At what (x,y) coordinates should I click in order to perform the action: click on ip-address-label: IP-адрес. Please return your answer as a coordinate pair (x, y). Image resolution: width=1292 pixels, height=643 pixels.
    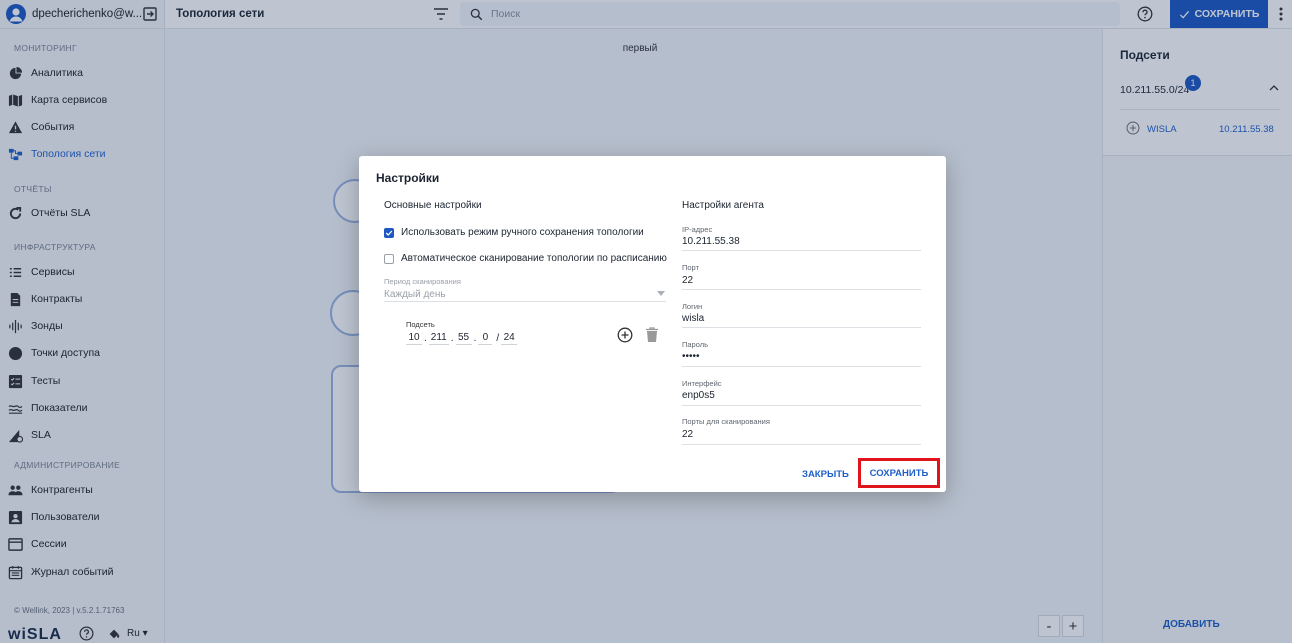
    Looking at the image, I should click on (697, 229).